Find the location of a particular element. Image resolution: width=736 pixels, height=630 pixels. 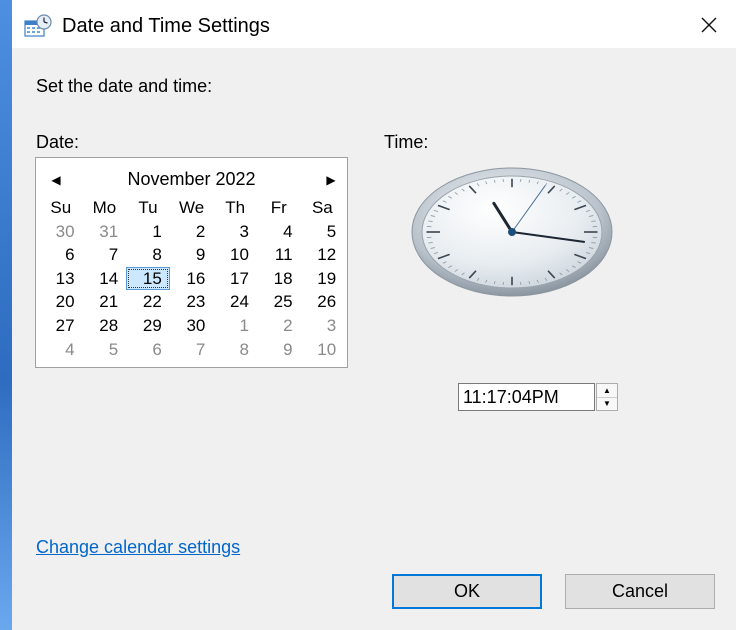

weekday-header: Fr is located at coordinates (278, 207).